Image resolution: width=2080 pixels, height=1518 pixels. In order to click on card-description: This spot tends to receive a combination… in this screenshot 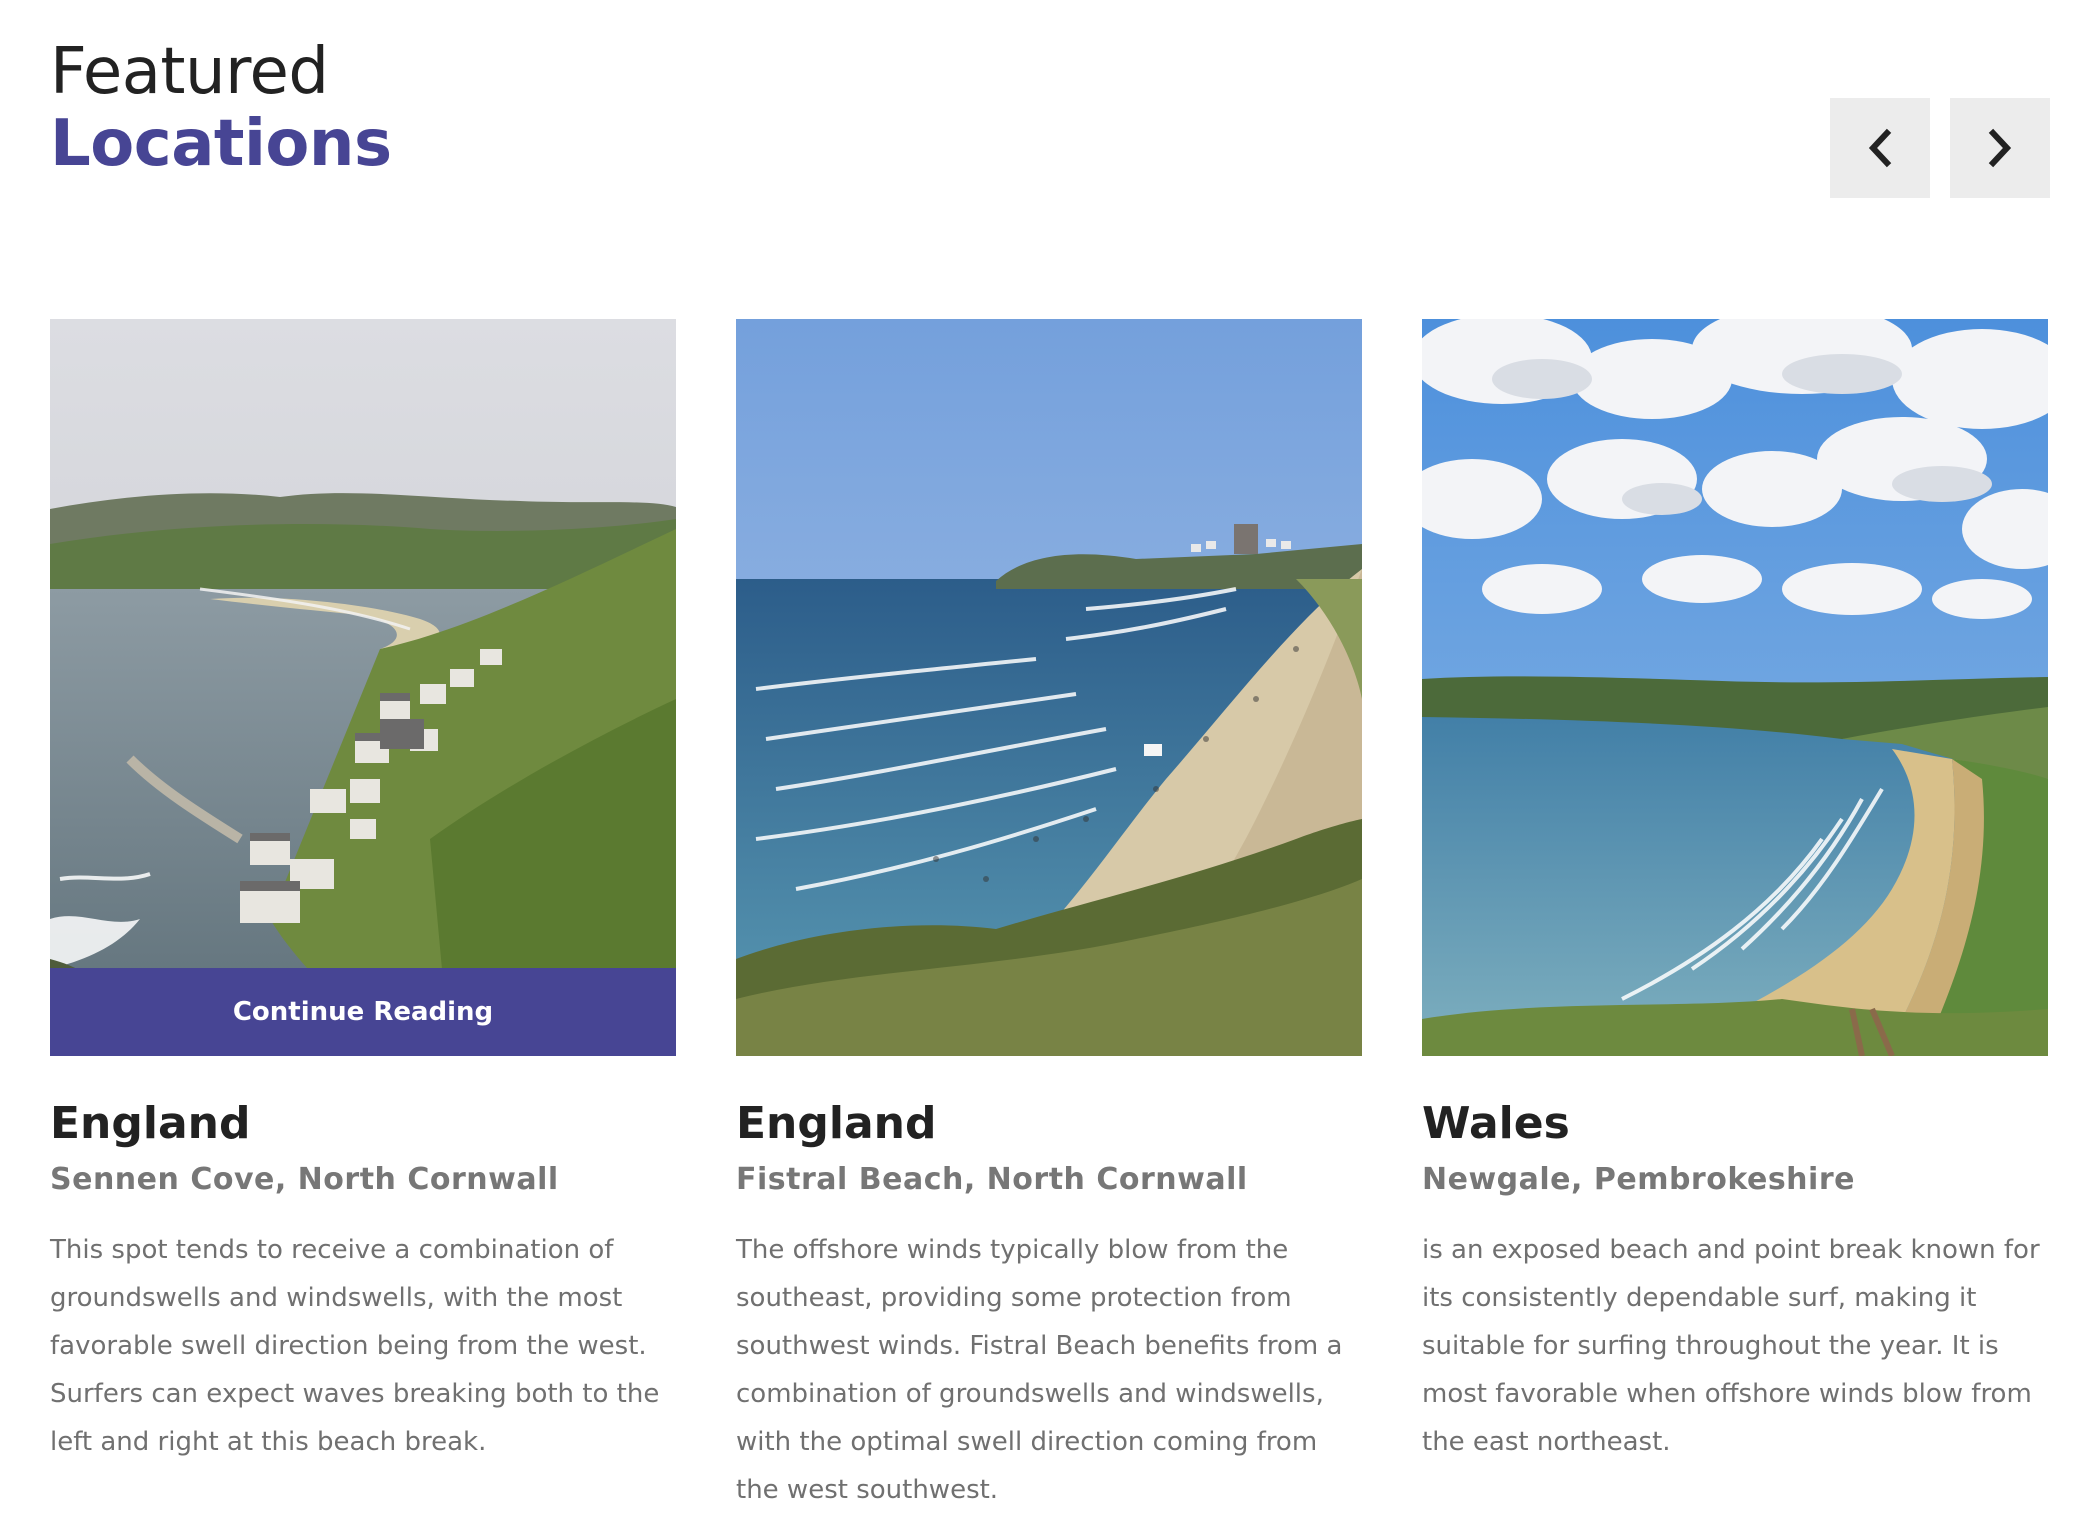, I will do `click(355, 1346)`.